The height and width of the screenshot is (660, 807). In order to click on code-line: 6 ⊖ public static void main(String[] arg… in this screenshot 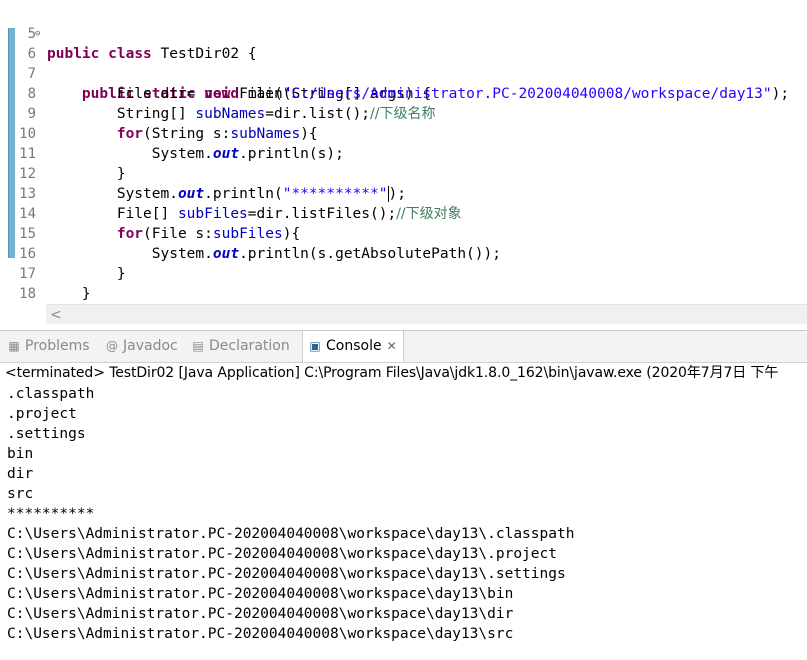, I will do `click(403, 63)`.